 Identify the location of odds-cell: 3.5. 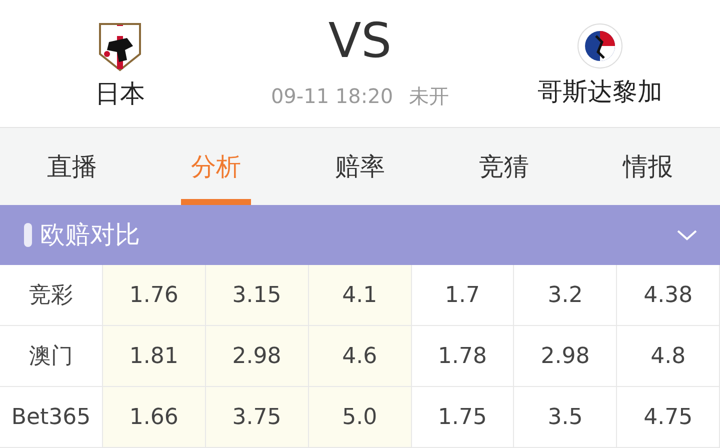
(566, 417).